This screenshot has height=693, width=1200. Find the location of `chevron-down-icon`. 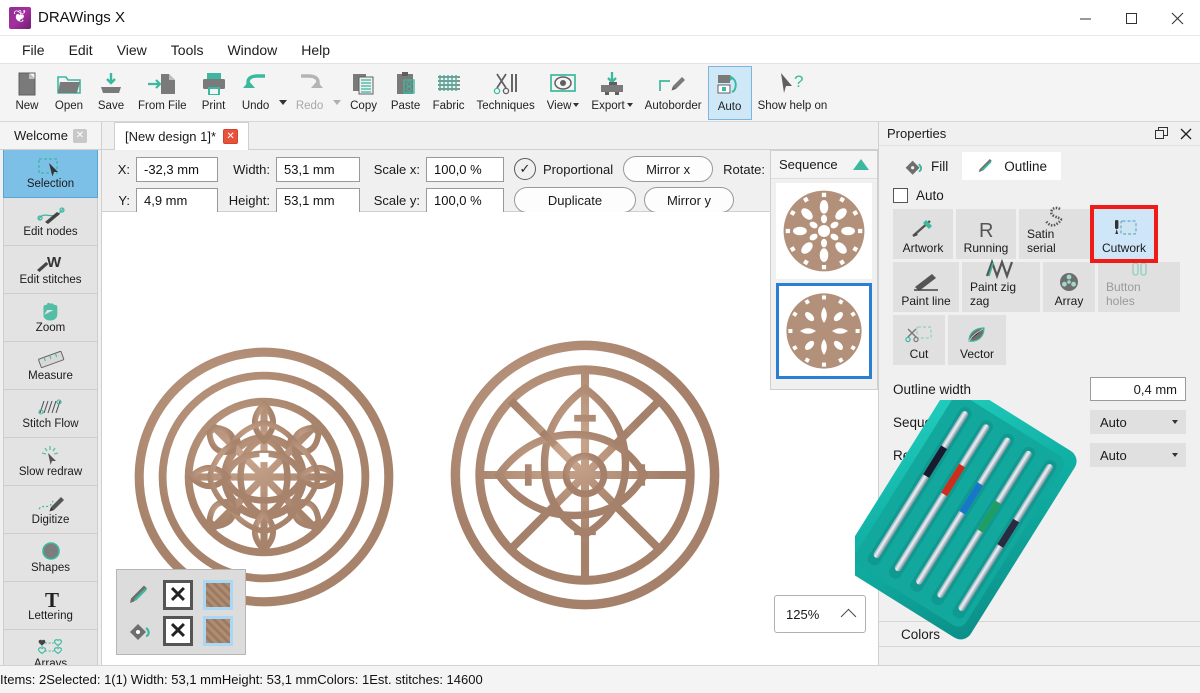

chevron-down-icon is located at coordinates (1175, 455).